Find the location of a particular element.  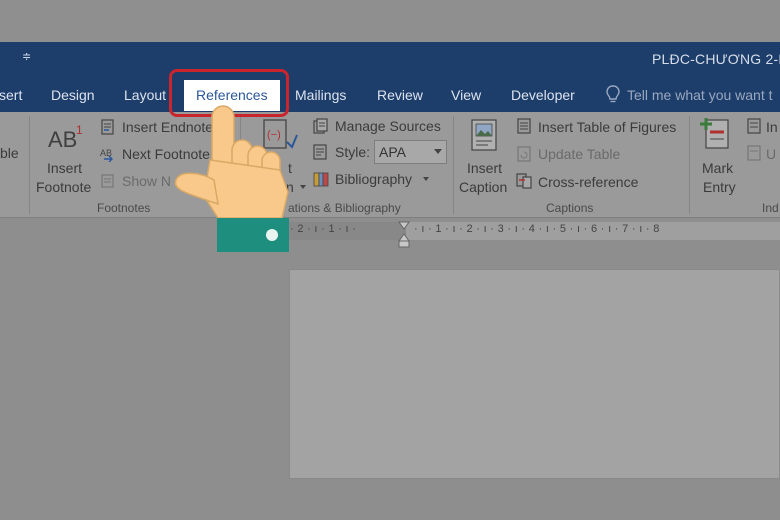

update-table-button: Update Table is located at coordinates (579, 154).